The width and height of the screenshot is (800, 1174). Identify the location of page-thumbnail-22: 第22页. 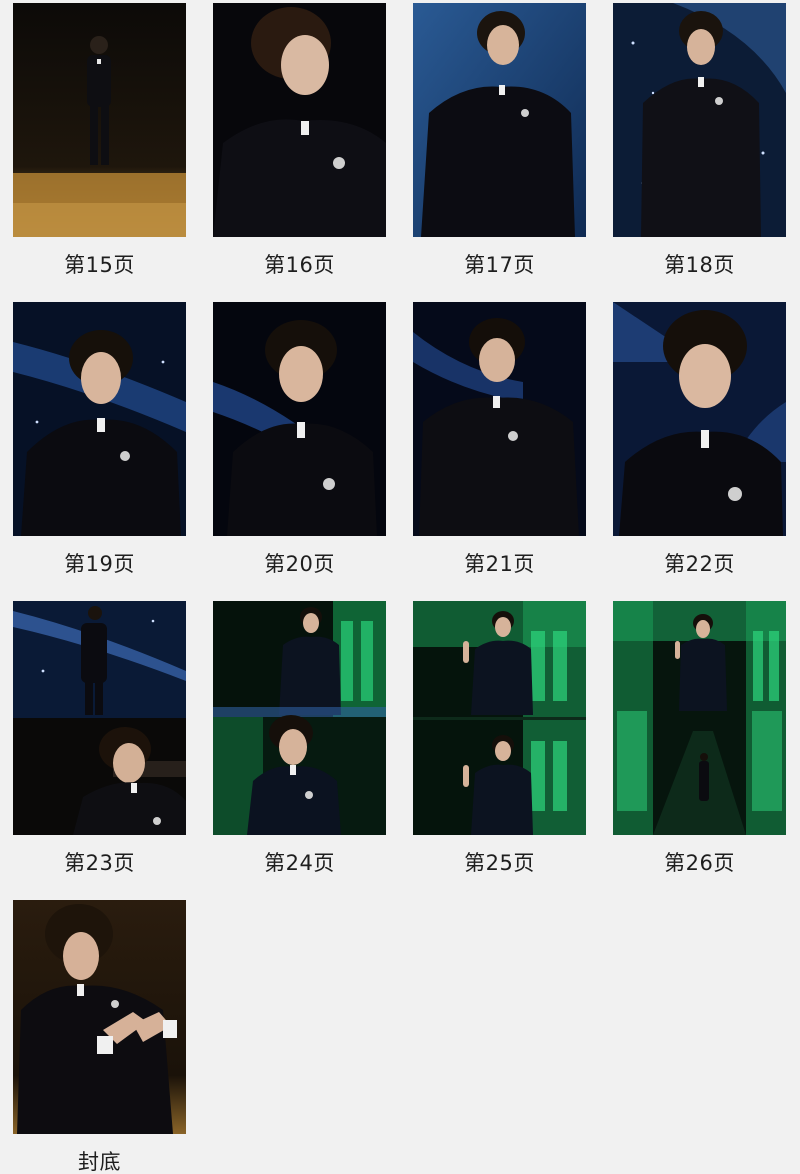
(699, 439).